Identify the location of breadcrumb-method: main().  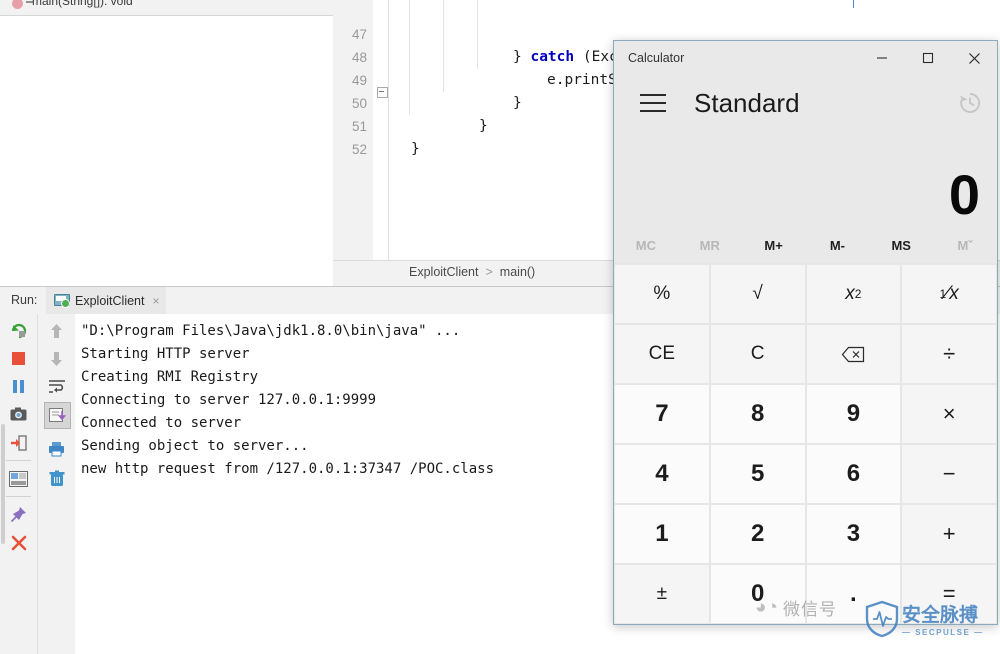
(517, 272).